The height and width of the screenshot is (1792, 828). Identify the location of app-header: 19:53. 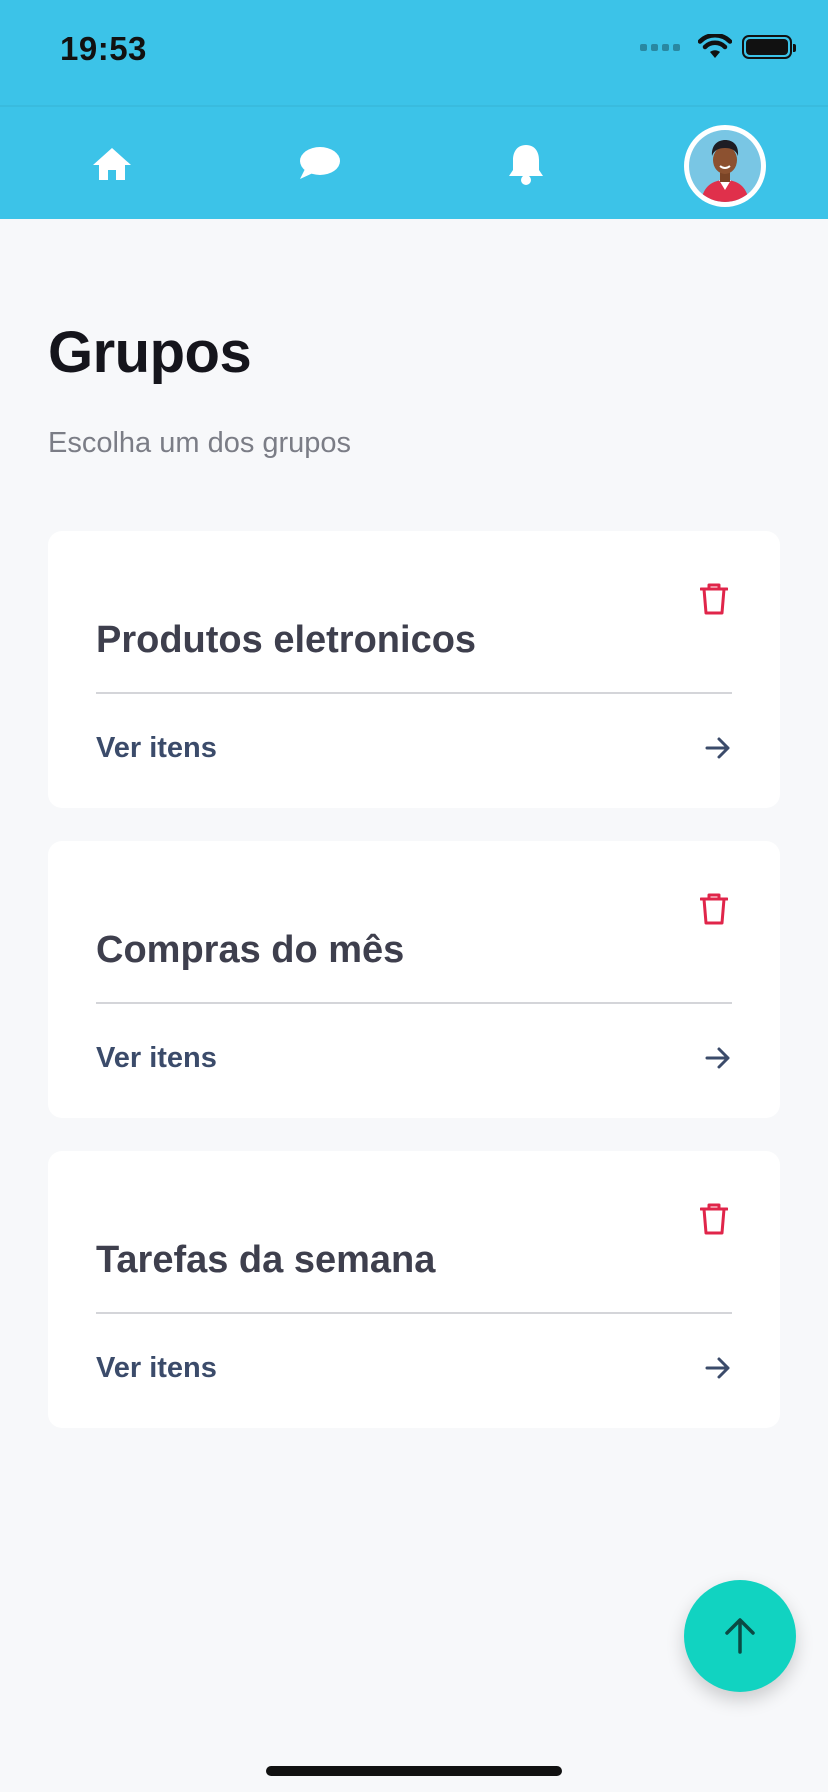
(414, 109).